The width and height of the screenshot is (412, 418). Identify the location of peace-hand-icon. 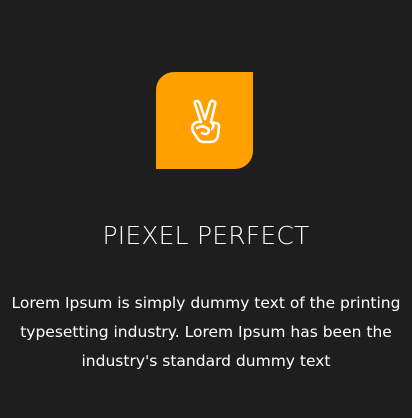
(205, 121).